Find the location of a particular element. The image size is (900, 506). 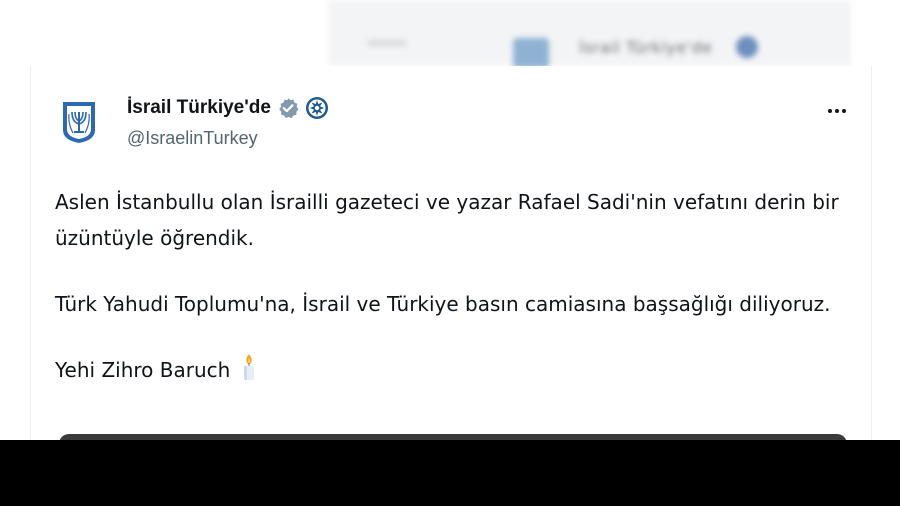

candle-emoji-icon is located at coordinates (249, 372).